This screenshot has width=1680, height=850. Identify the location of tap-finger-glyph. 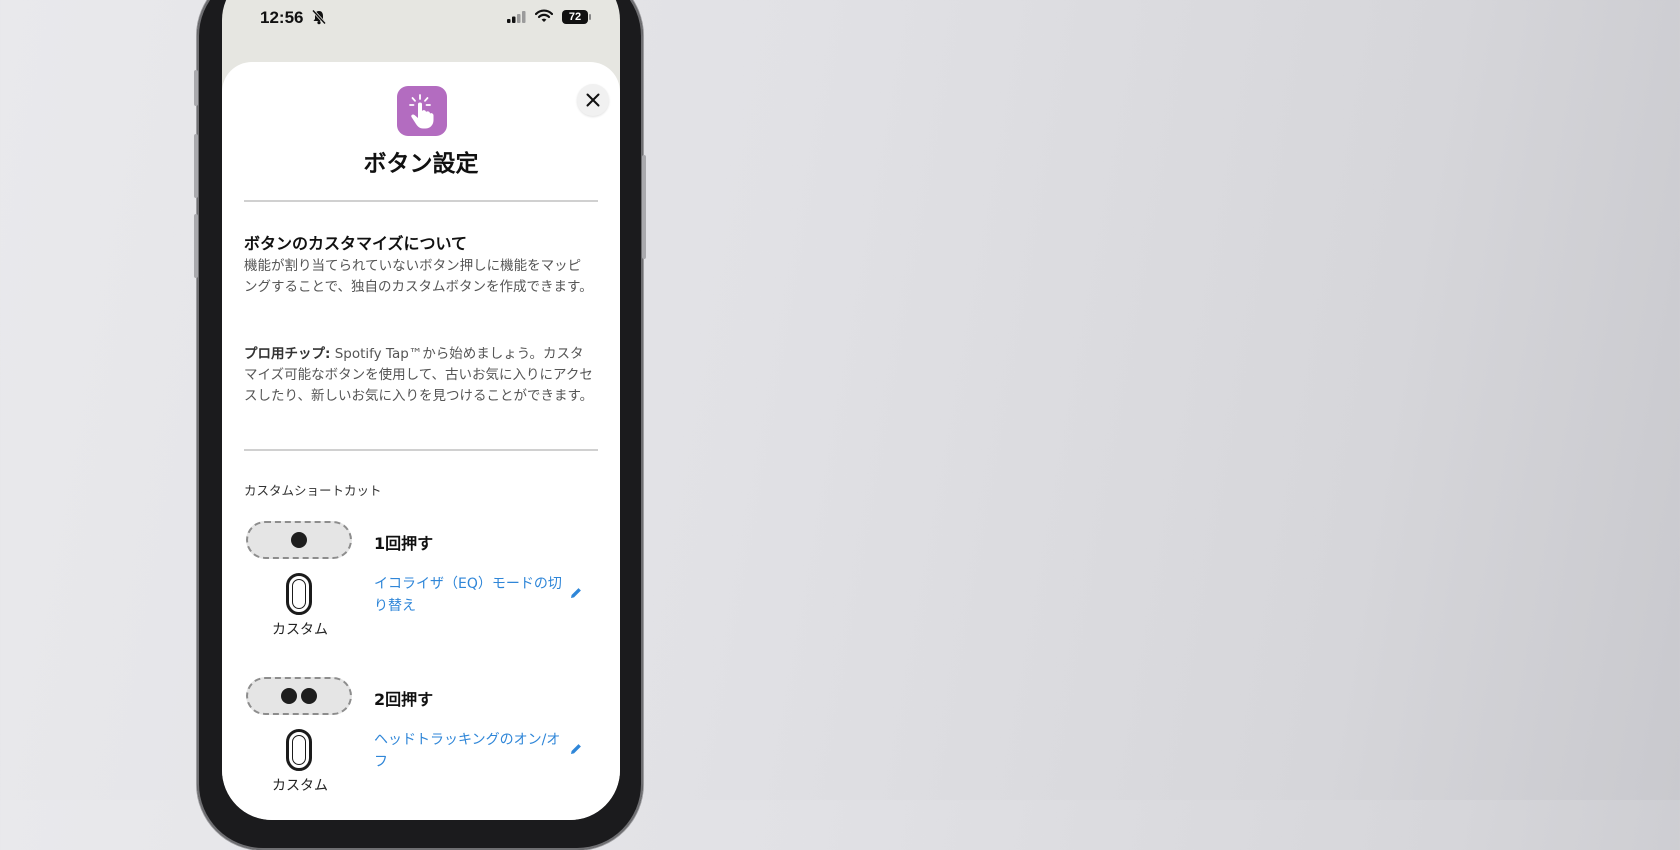
(421, 111).